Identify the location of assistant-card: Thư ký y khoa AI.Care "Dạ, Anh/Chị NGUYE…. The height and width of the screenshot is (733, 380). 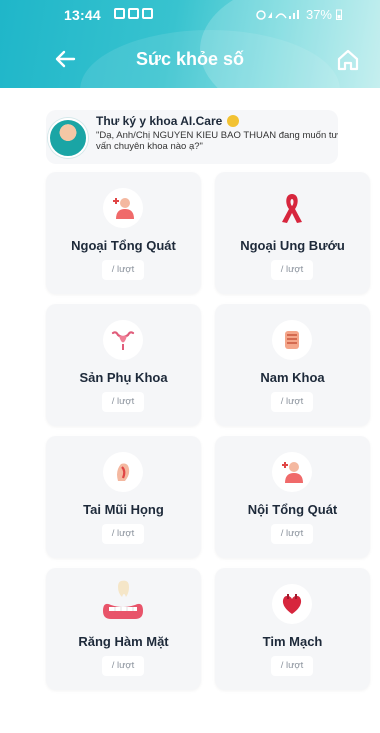
(192, 137).